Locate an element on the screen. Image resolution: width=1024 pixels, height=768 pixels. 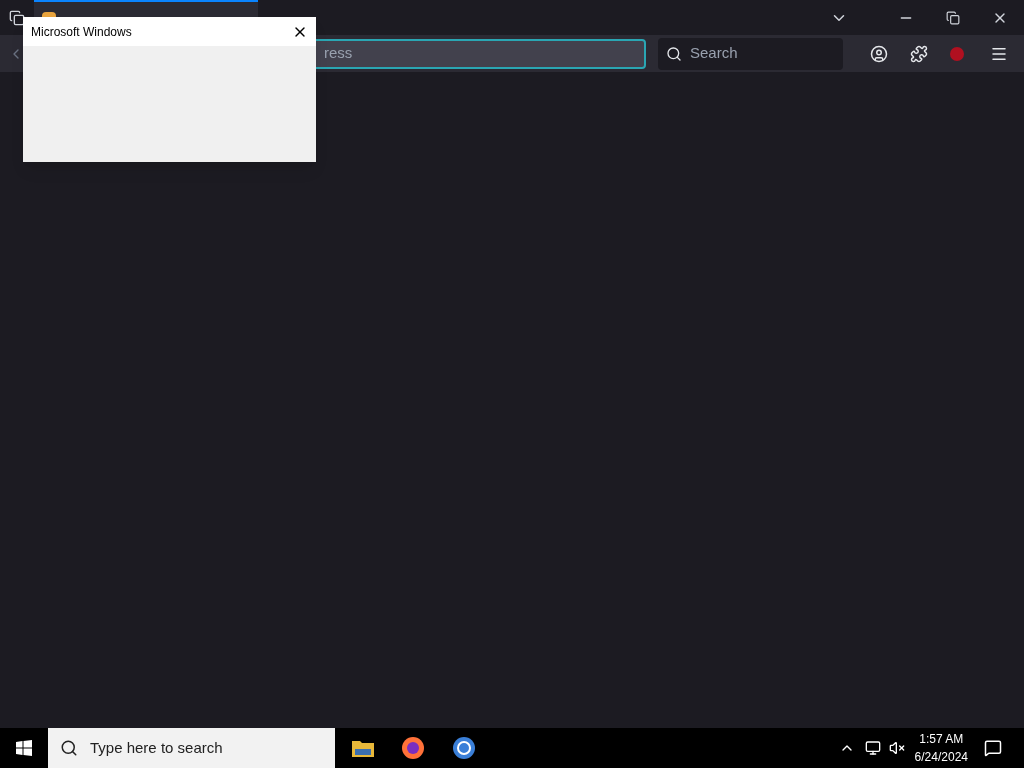
dialog-title: Microsoft Windows is located at coordinates (81, 32).